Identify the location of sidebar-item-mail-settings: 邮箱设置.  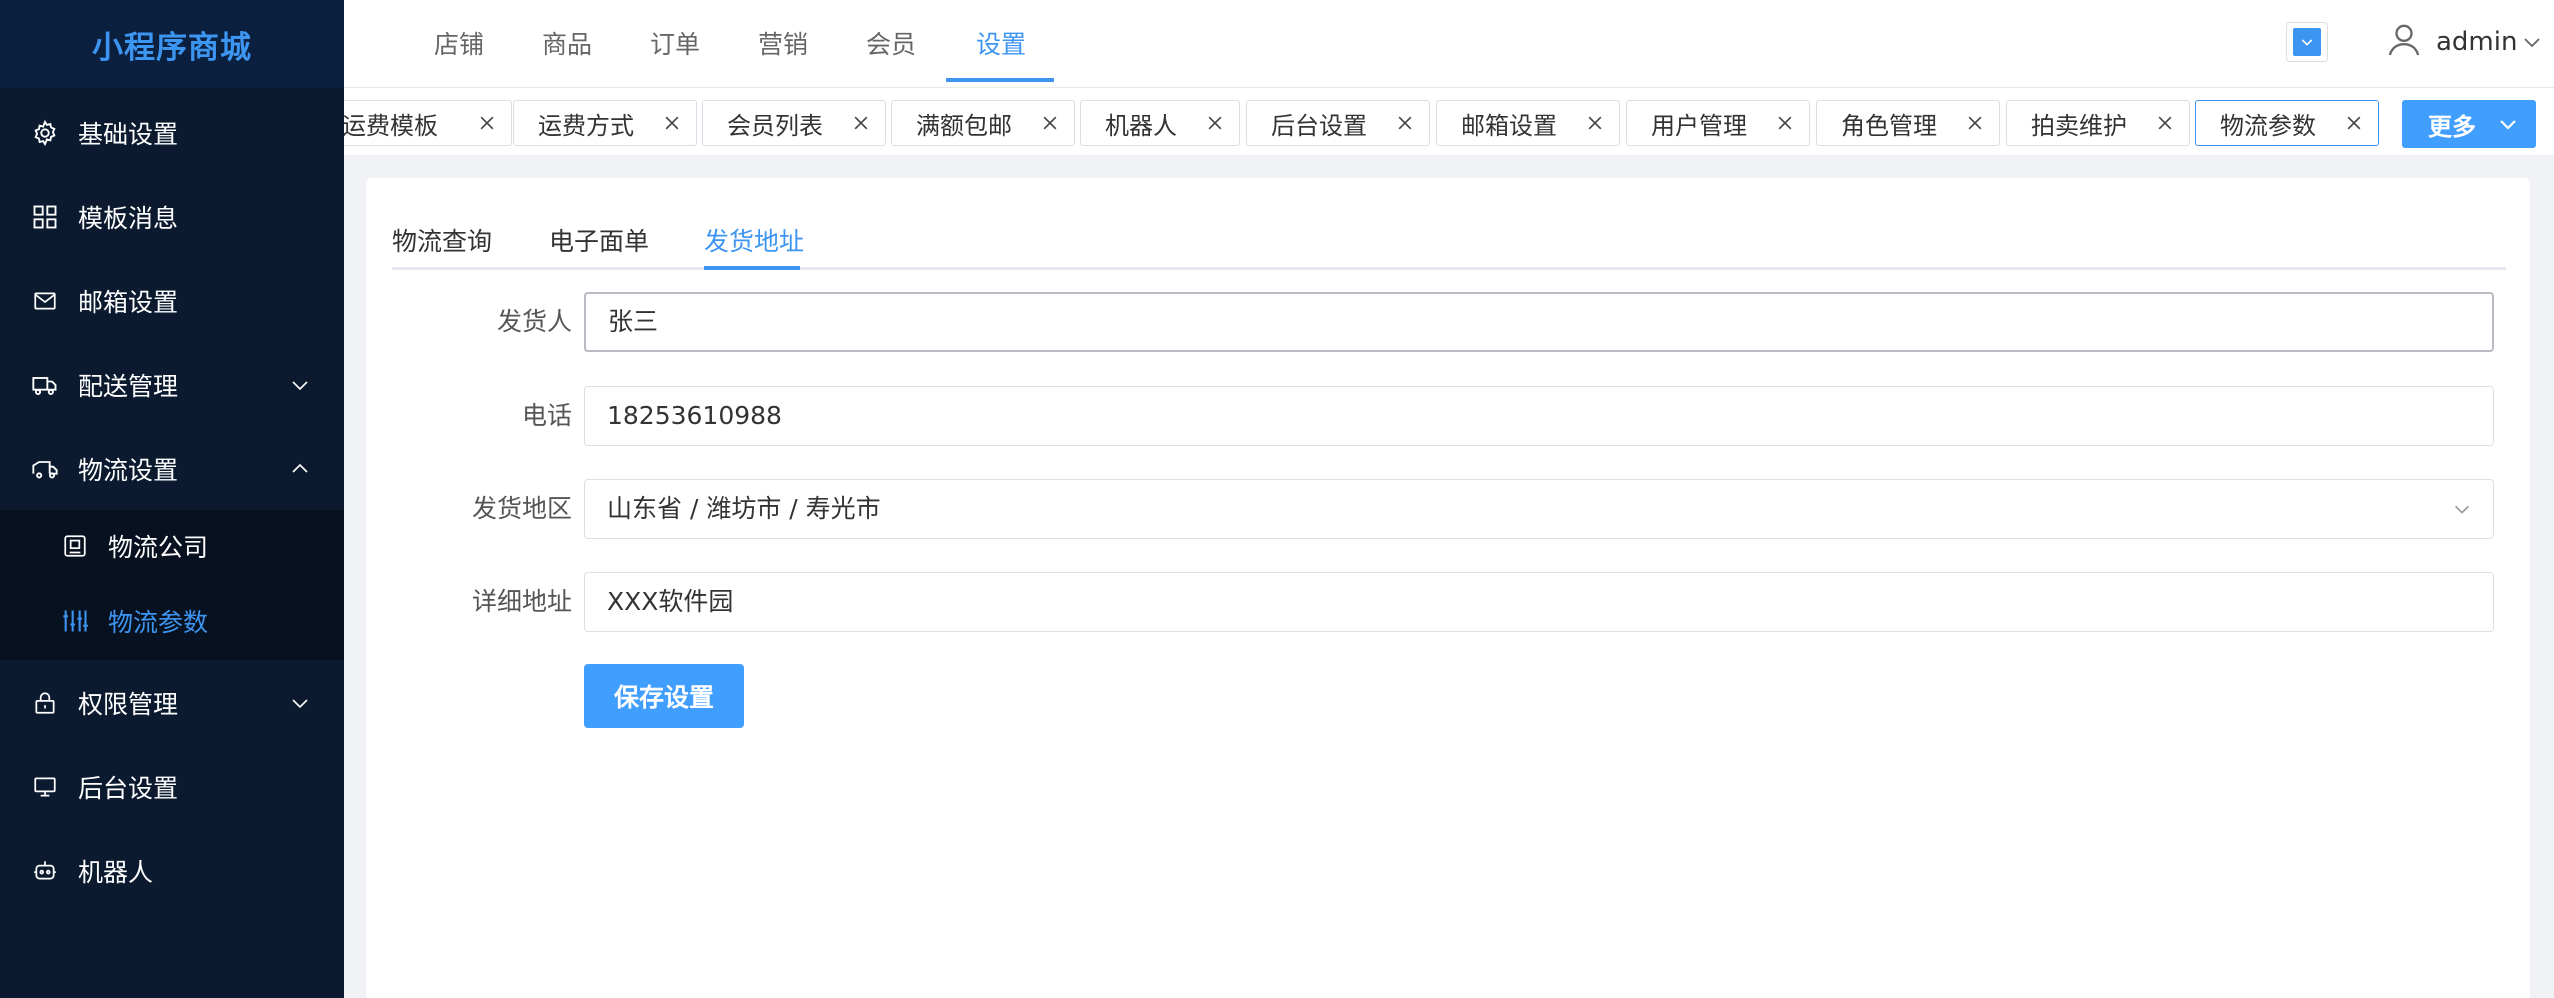
(172, 301).